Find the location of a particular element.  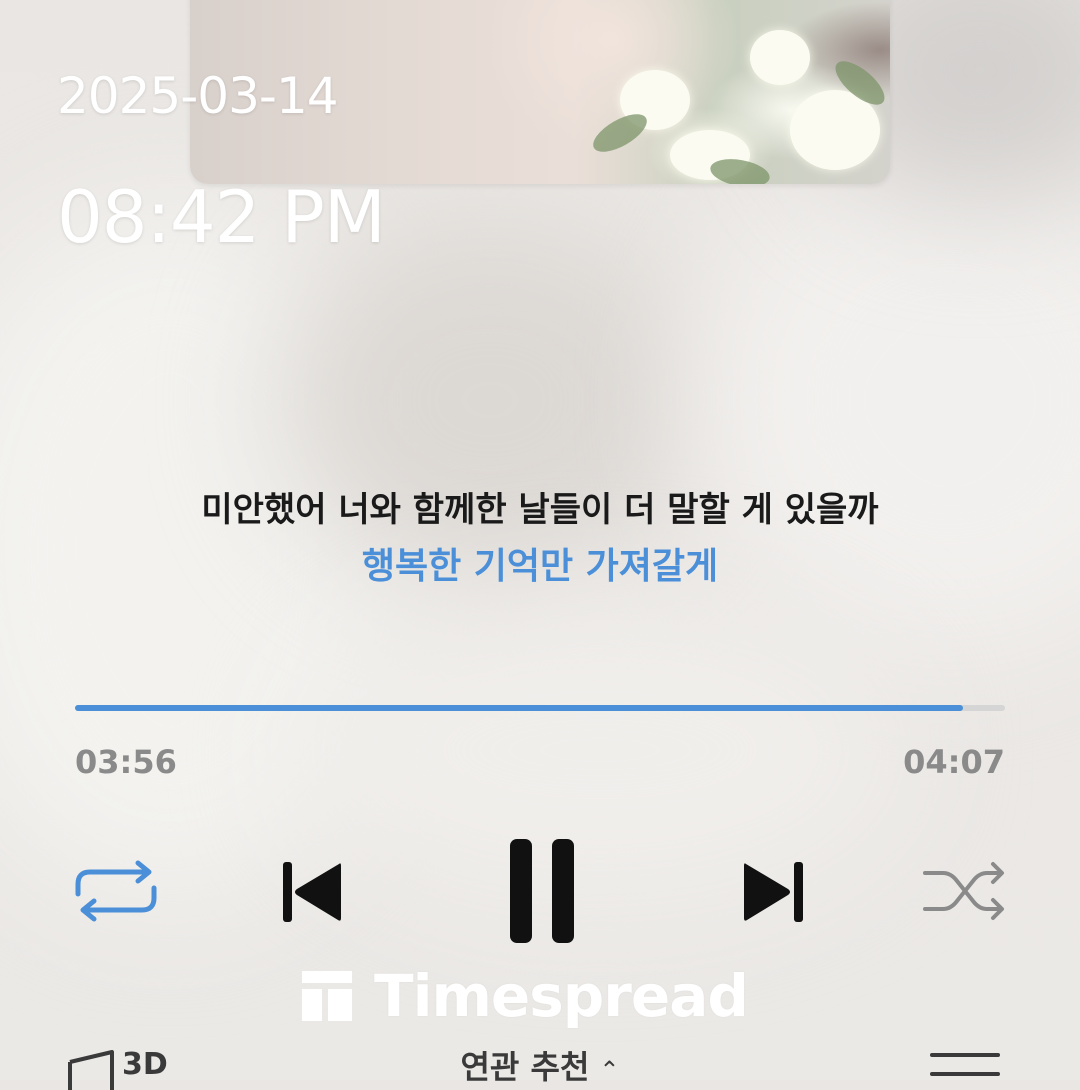

related-recommendations-button: 연관 추천 ⌃ is located at coordinates (540, 1067).